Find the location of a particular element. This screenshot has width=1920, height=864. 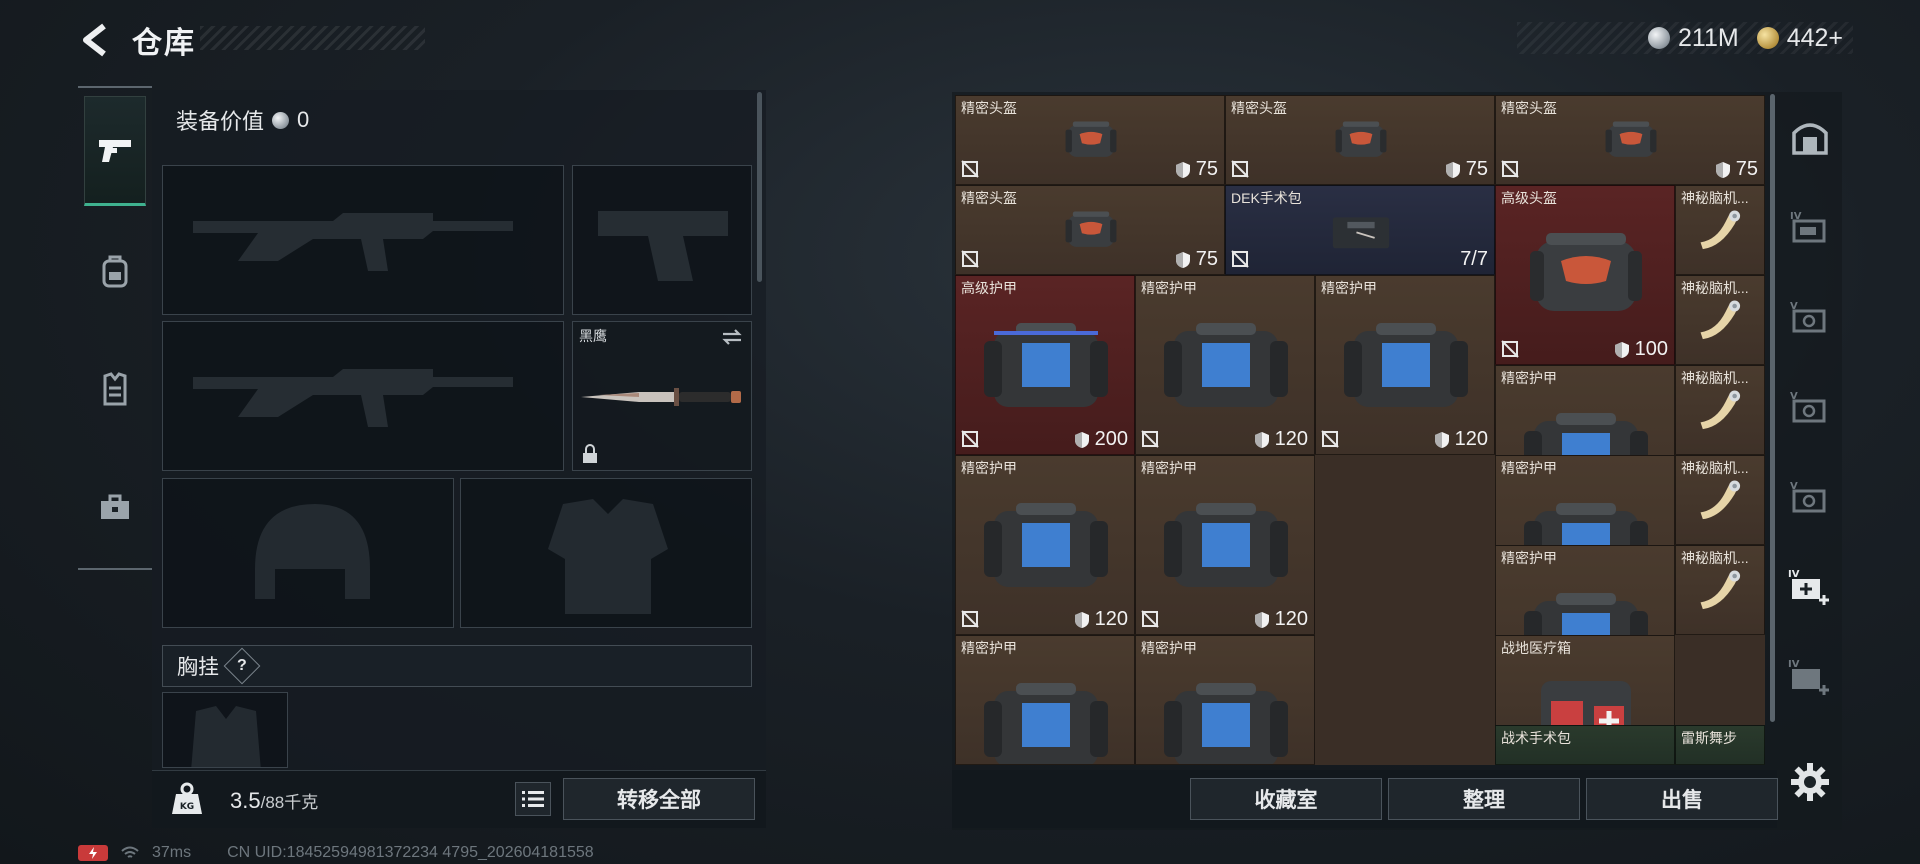

sidearm-slot is located at coordinates (662, 240).